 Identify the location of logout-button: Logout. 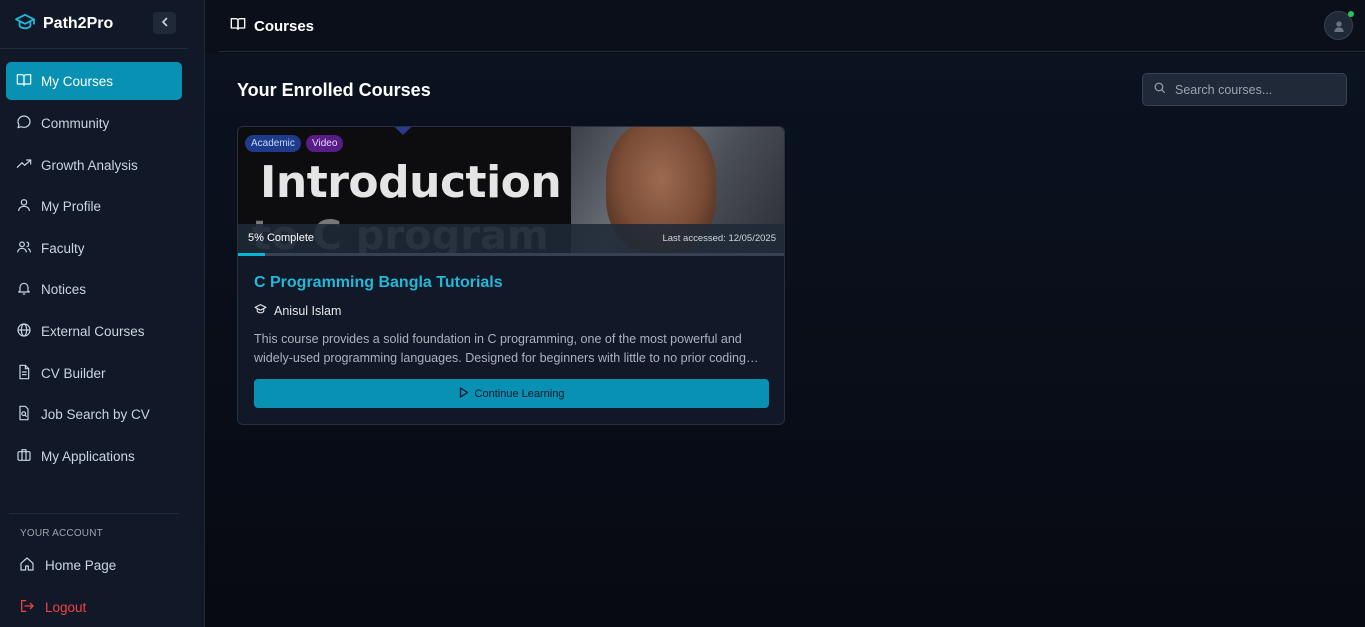
(52, 607).